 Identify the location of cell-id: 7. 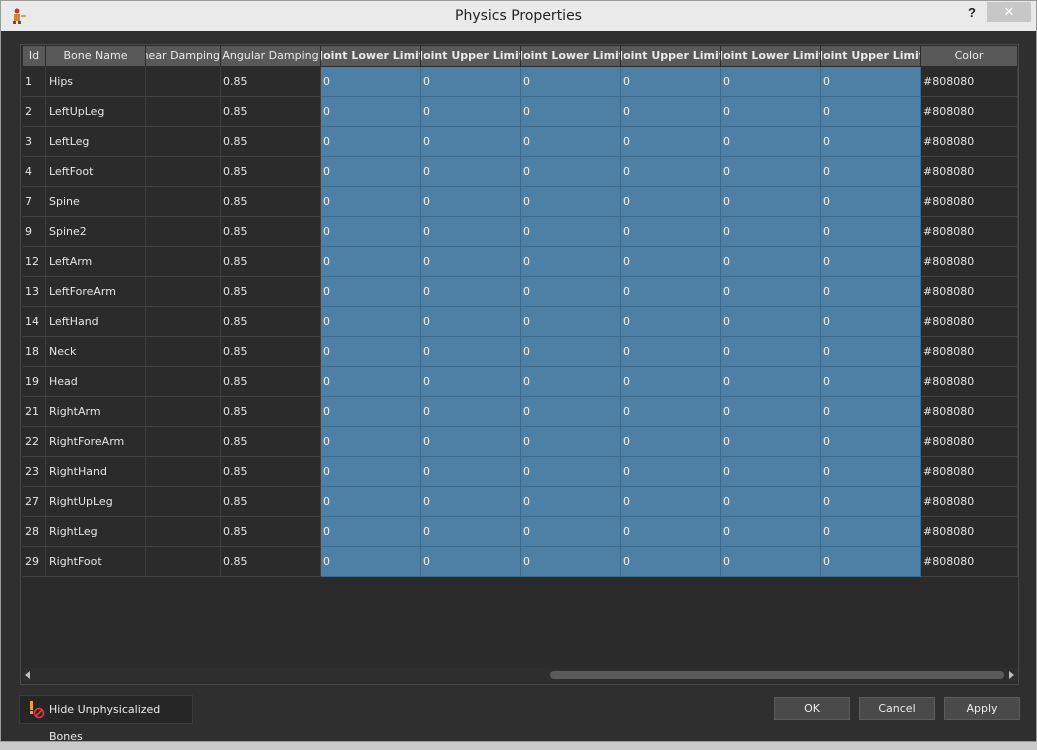
(34, 202).